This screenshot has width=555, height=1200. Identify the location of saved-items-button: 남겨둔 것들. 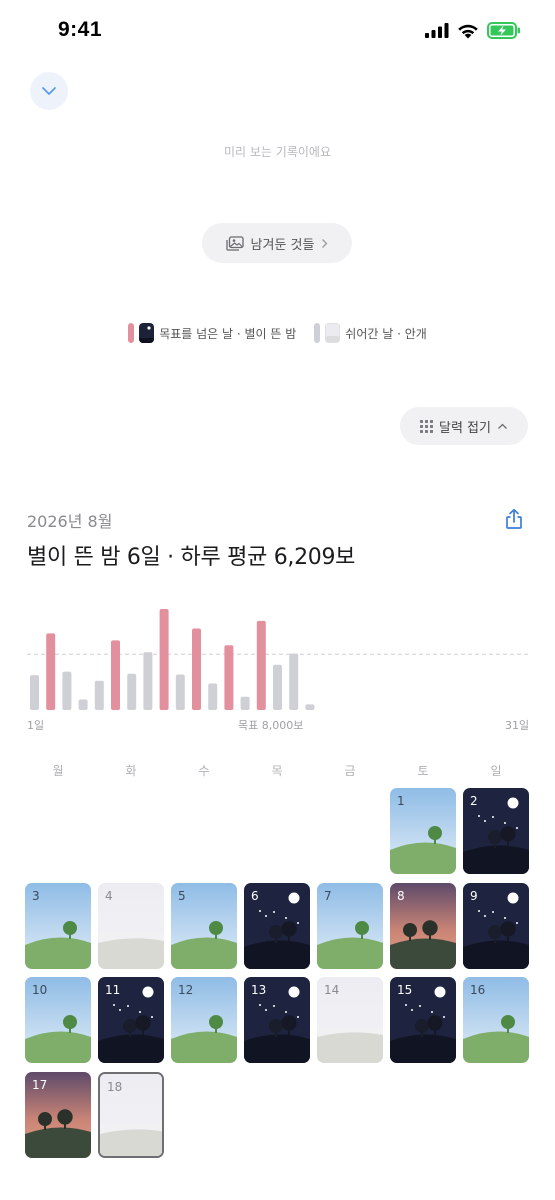
(277, 243).